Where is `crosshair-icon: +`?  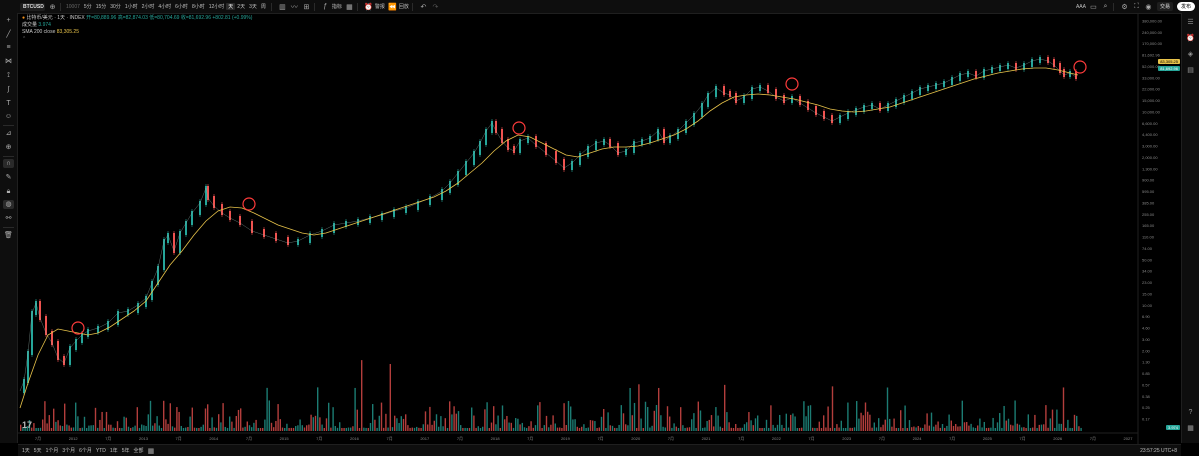
crosshair-icon: + is located at coordinates (8, 20).